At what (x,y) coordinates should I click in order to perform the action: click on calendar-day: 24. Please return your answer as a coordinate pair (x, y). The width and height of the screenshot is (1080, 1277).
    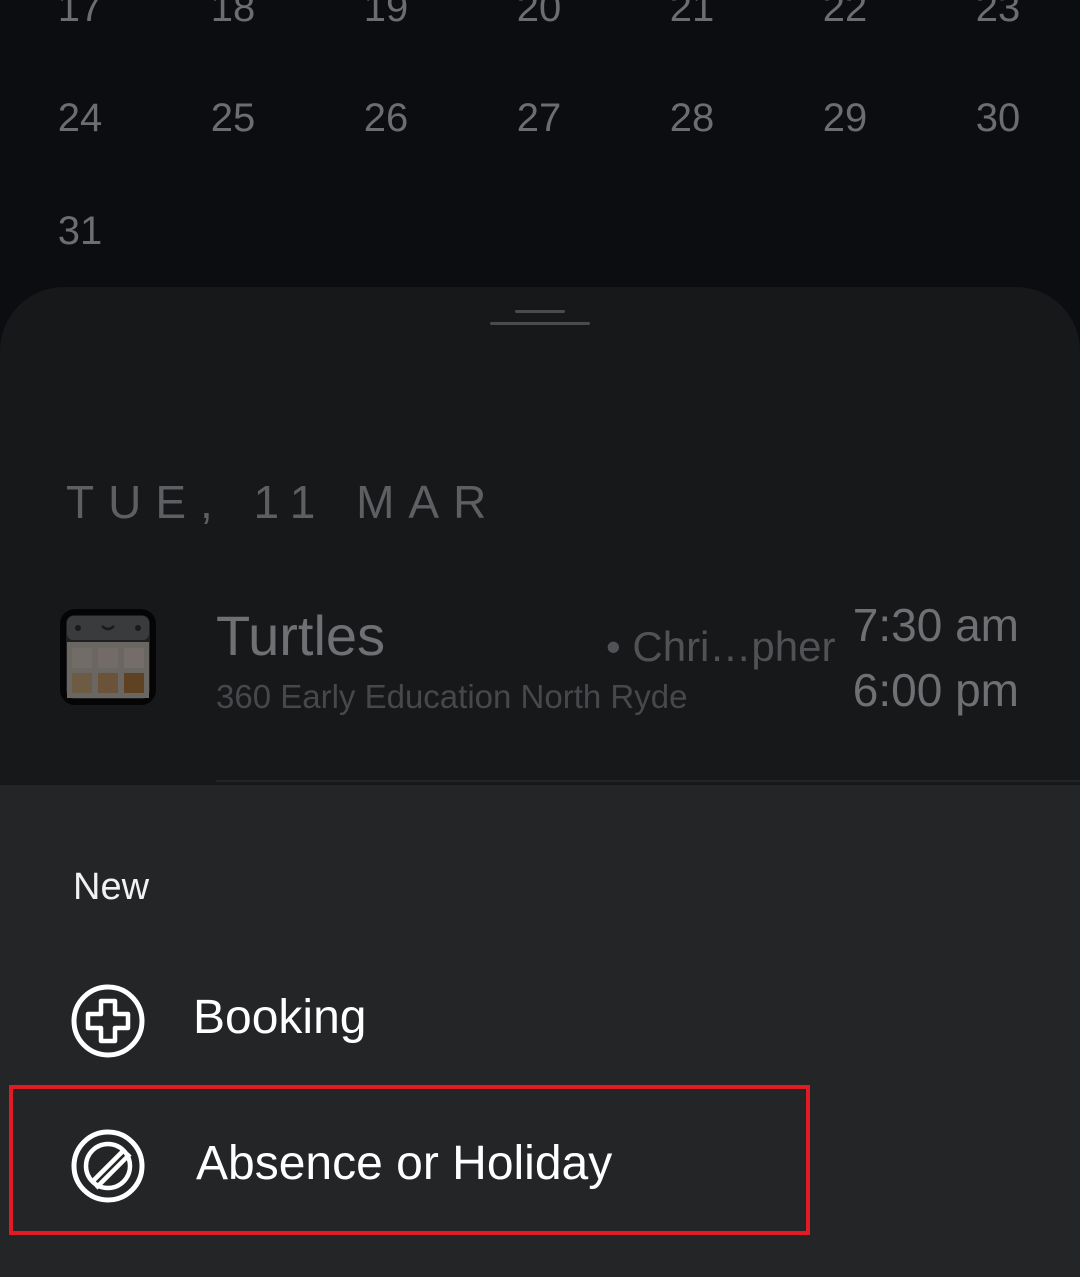
    Looking at the image, I should click on (80, 118).